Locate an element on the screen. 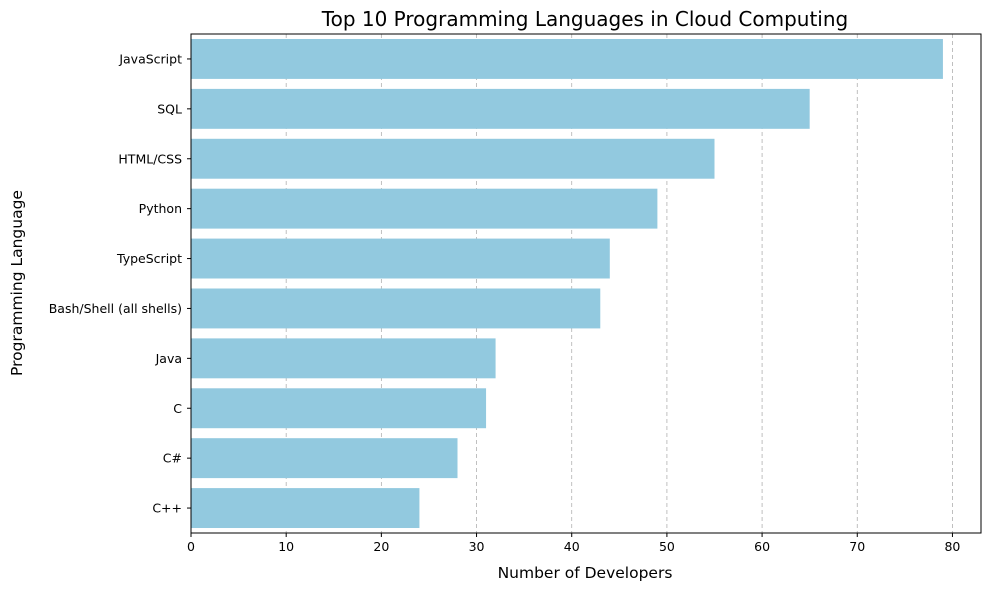  y-tick-label-typescript: TypeScript is located at coordinates (149, 258).